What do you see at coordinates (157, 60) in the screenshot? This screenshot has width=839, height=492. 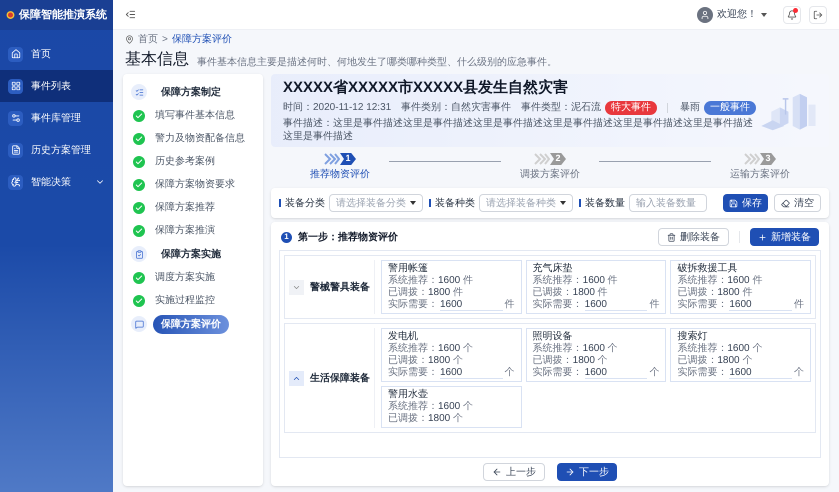 I see `page-title: 基本信息` at bounding box center [157, 60].